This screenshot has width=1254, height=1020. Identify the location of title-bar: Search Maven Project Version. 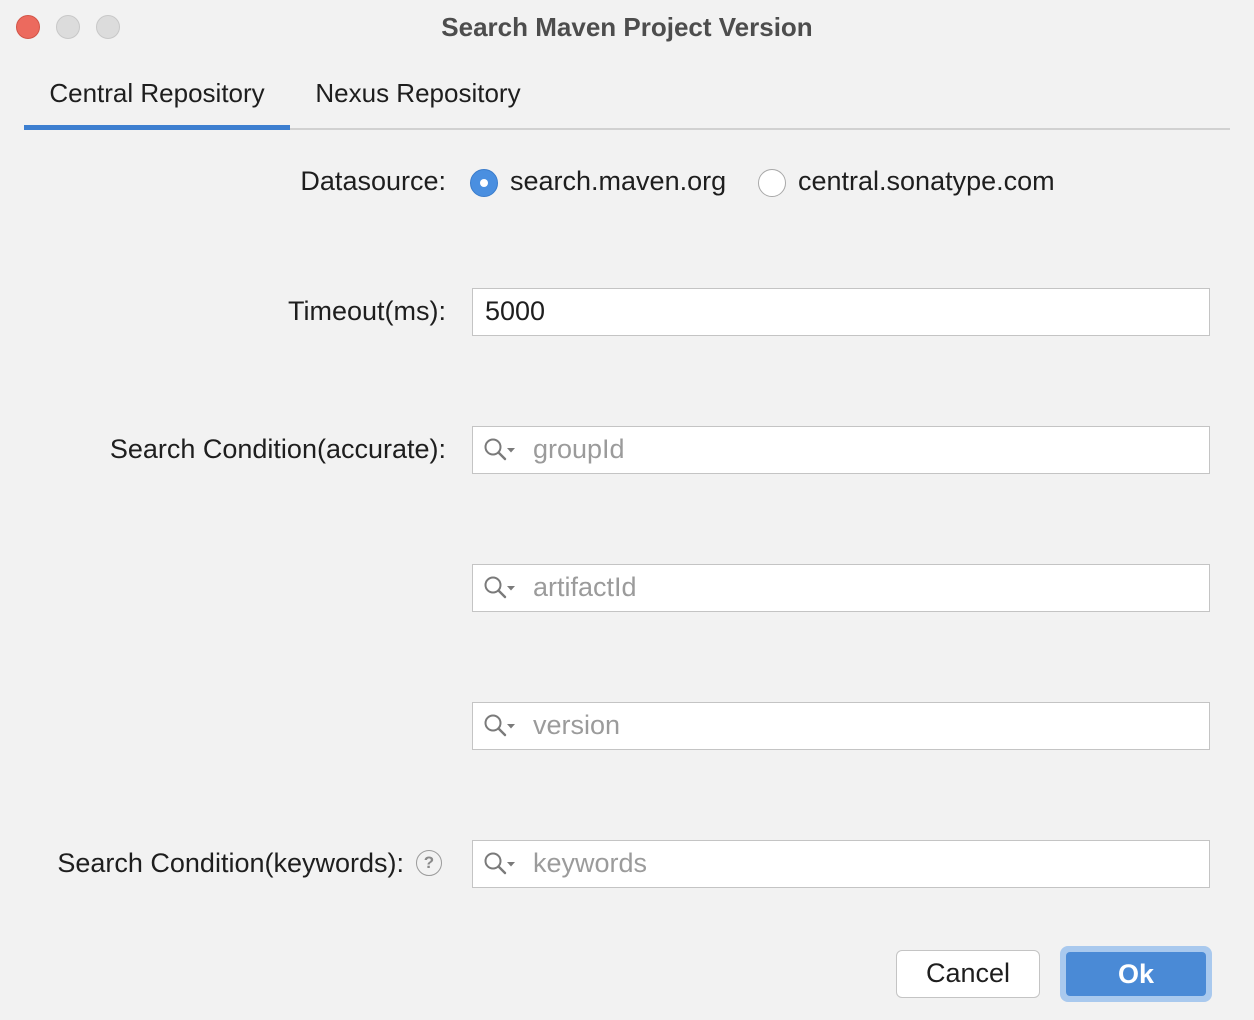
(627, 28).